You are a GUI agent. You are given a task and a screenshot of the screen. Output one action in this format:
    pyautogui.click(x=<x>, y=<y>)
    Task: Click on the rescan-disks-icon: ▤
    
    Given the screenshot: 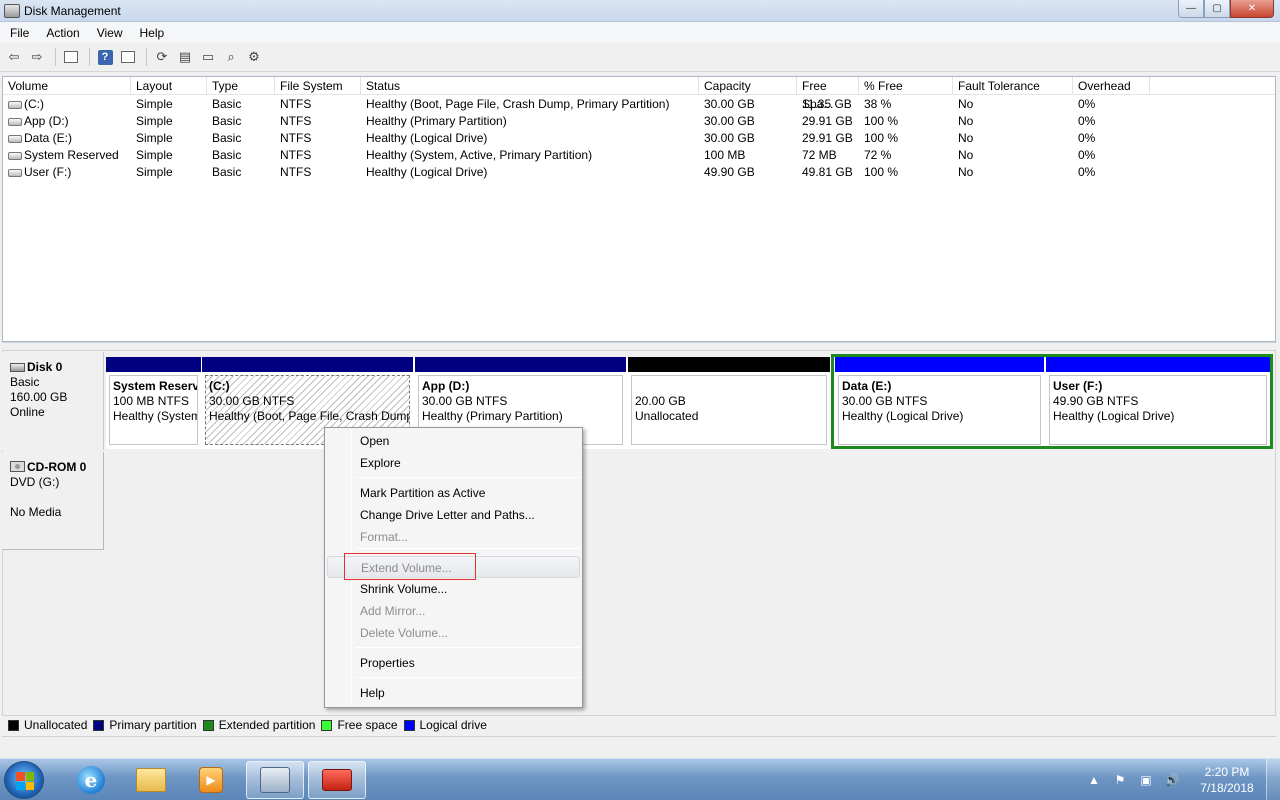 What is the action you would take?
    pyautogui.click(x=185, y=57)
    